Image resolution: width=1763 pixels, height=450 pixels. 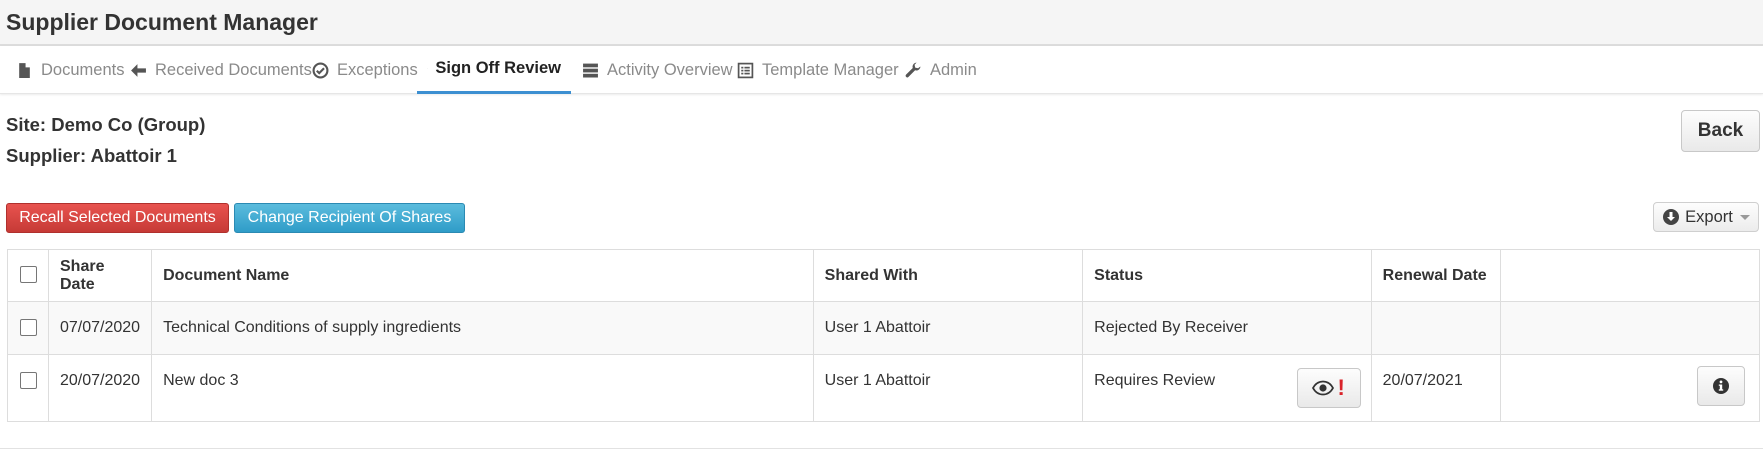 I want to click on tab-template-manager: Template Manager, so click(x=818, y=70).